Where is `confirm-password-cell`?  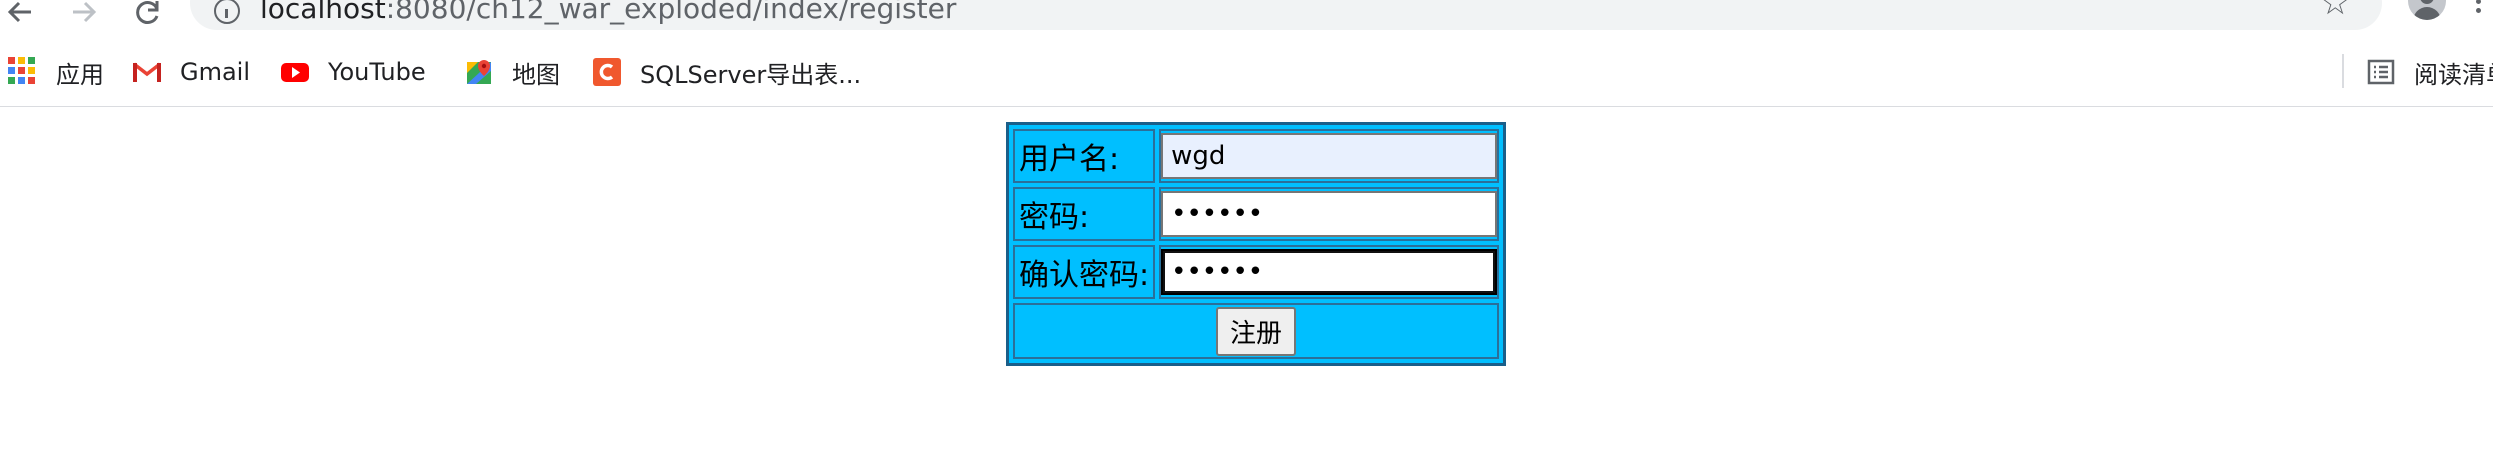 confirm-password-cell is located at coordinates (1329, 272).